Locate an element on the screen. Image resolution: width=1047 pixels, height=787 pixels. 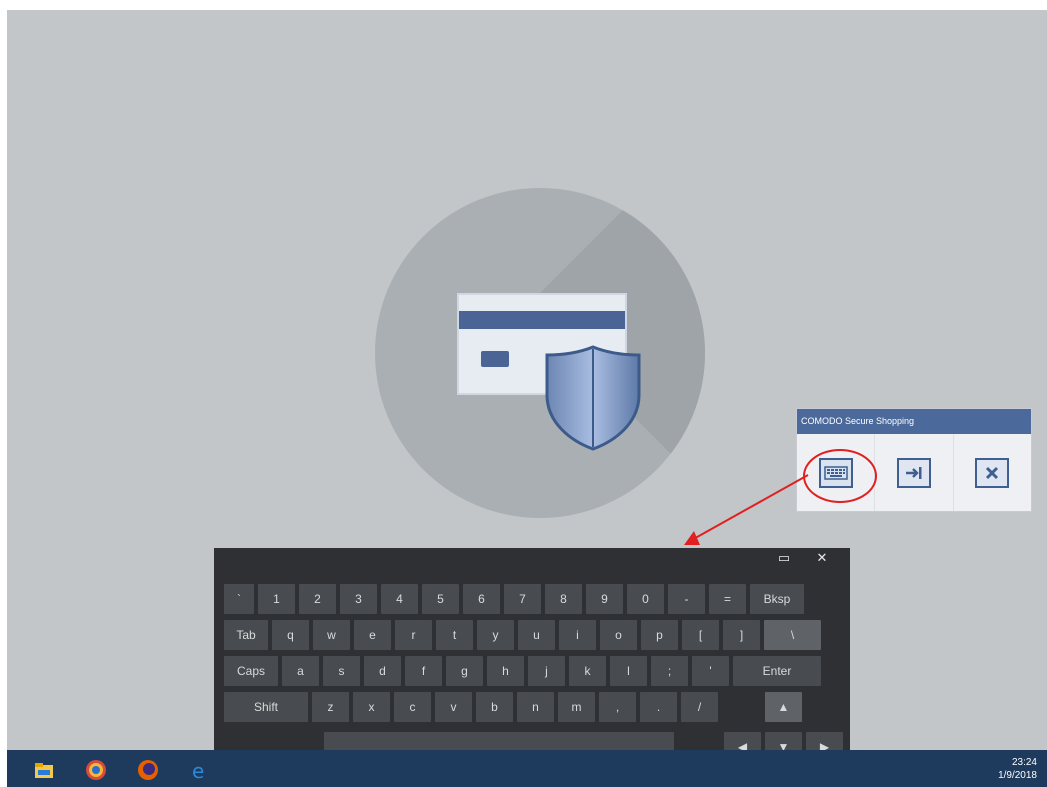
key: 1 is located at coordinates (276, 599).